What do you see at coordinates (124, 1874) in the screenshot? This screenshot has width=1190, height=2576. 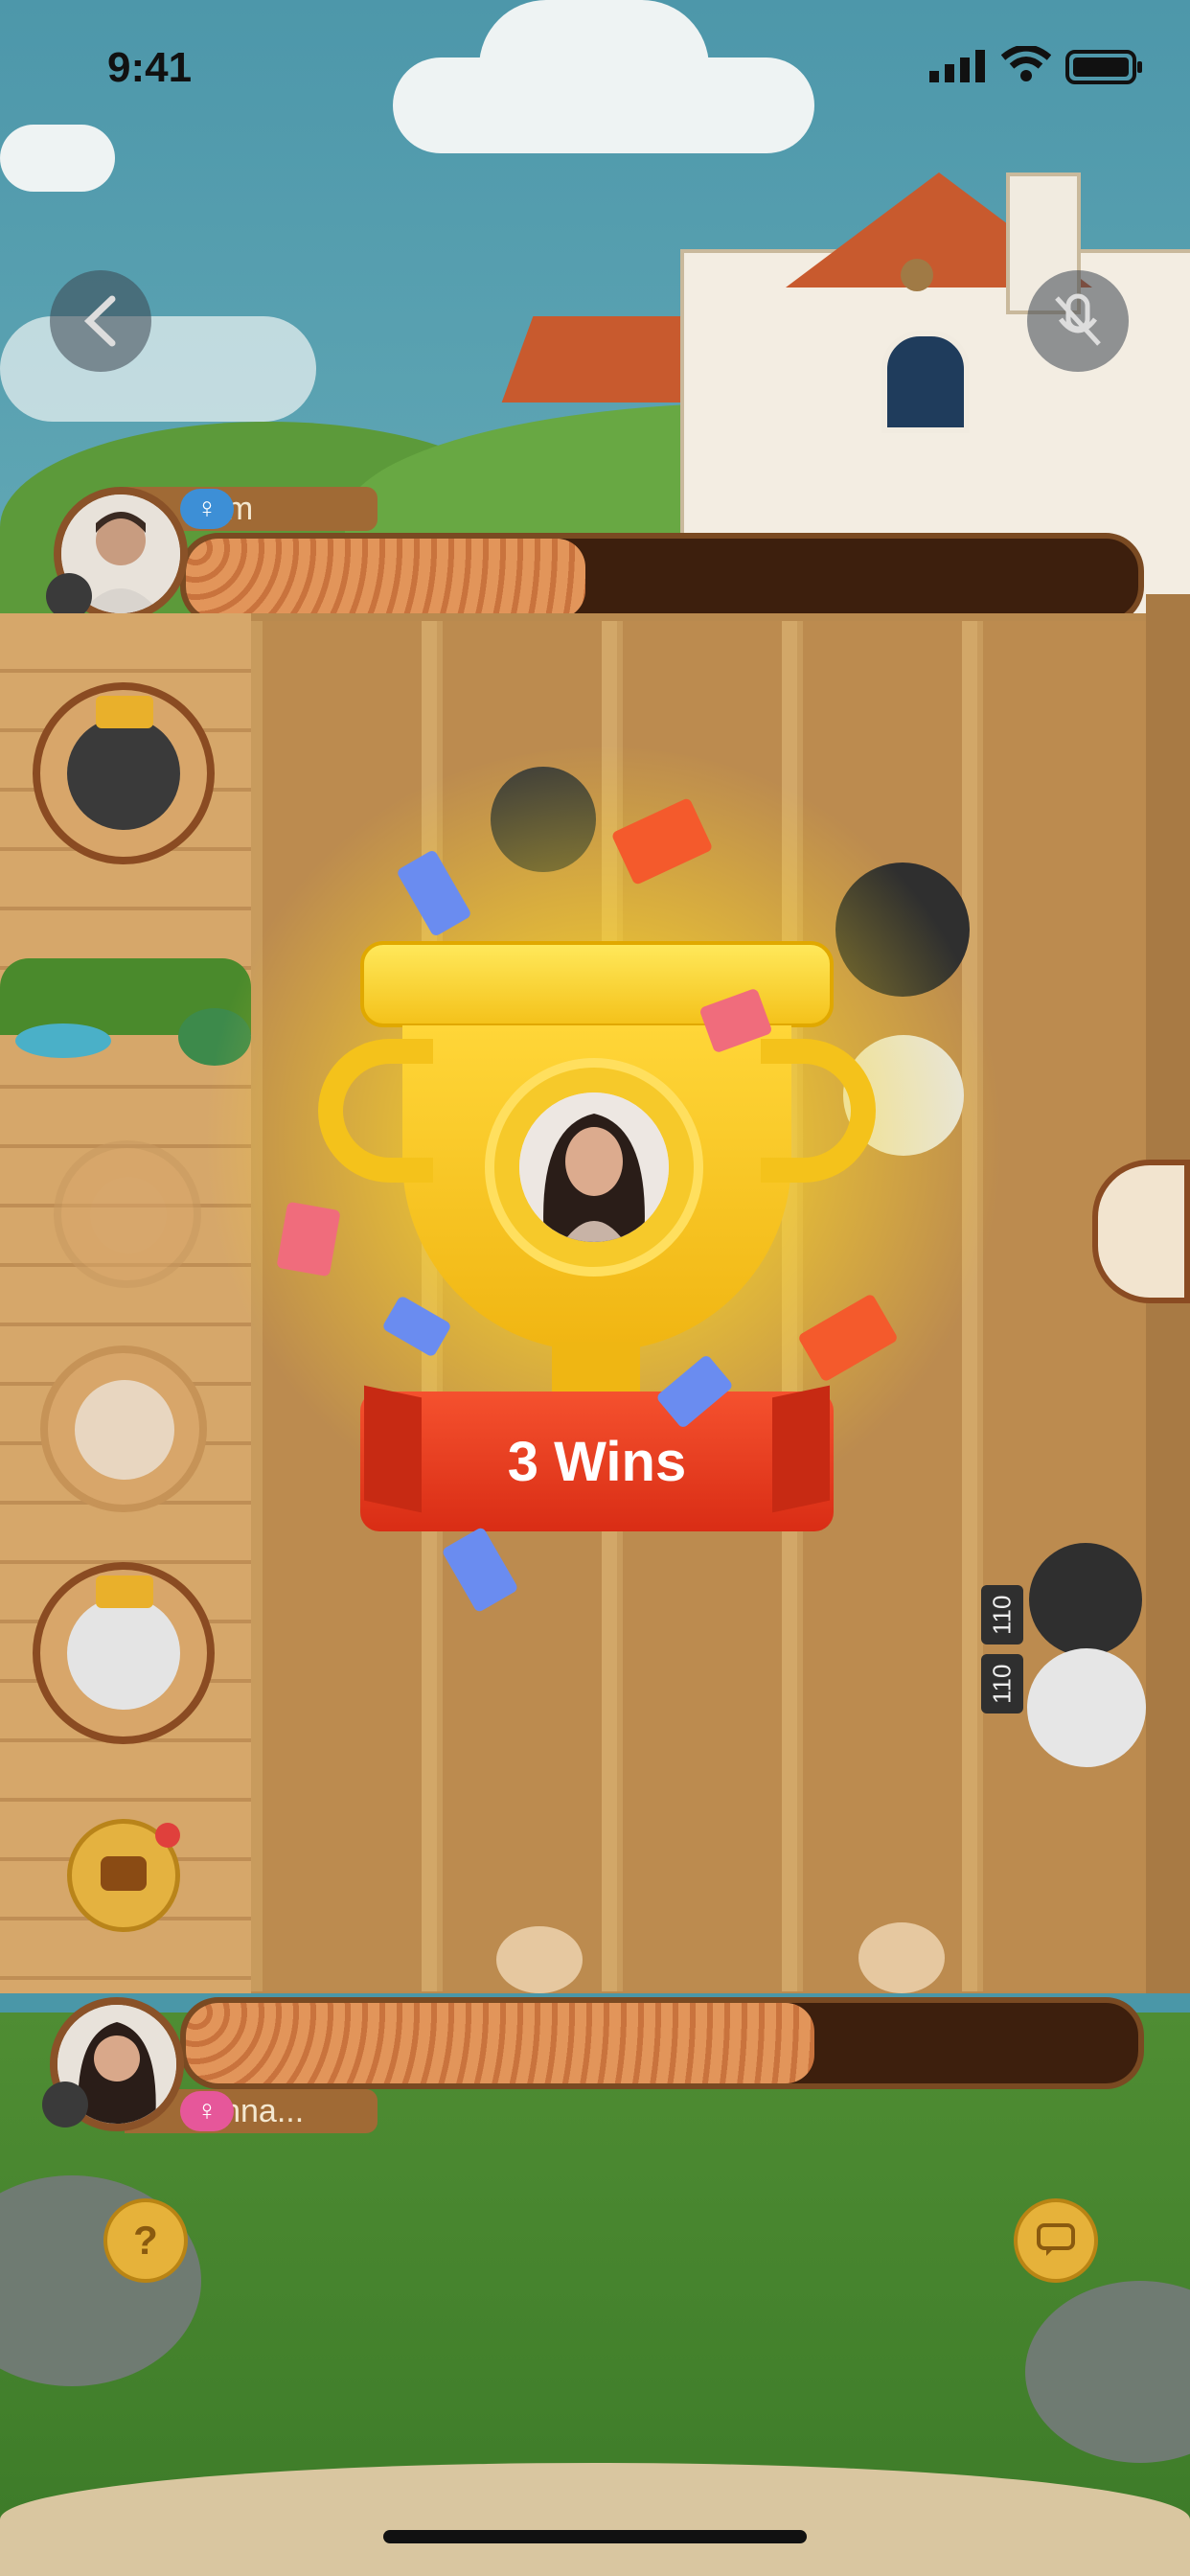 I see `layers-icon` at bounding box center [124, 1874].